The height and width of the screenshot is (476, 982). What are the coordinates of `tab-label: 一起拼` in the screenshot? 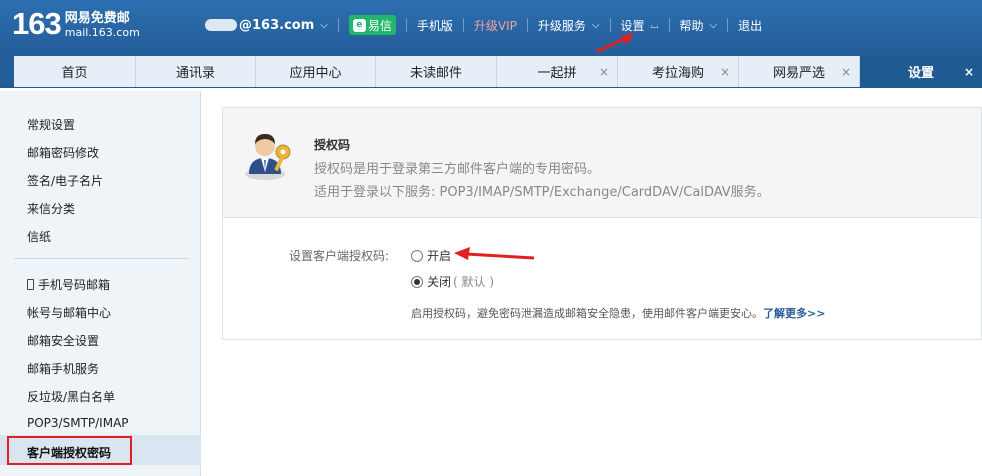 It's located at (557, 73).